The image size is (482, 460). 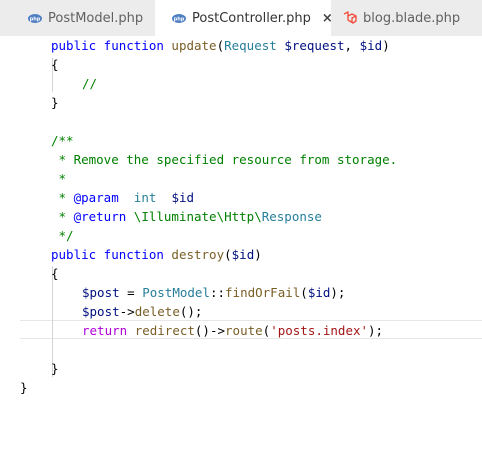 I want to click on laravel-icon, so click(x=350, y=18).